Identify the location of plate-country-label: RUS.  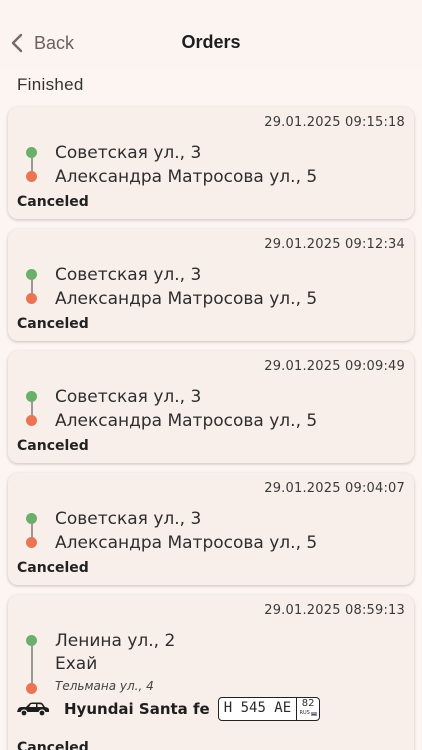
(304, 713).